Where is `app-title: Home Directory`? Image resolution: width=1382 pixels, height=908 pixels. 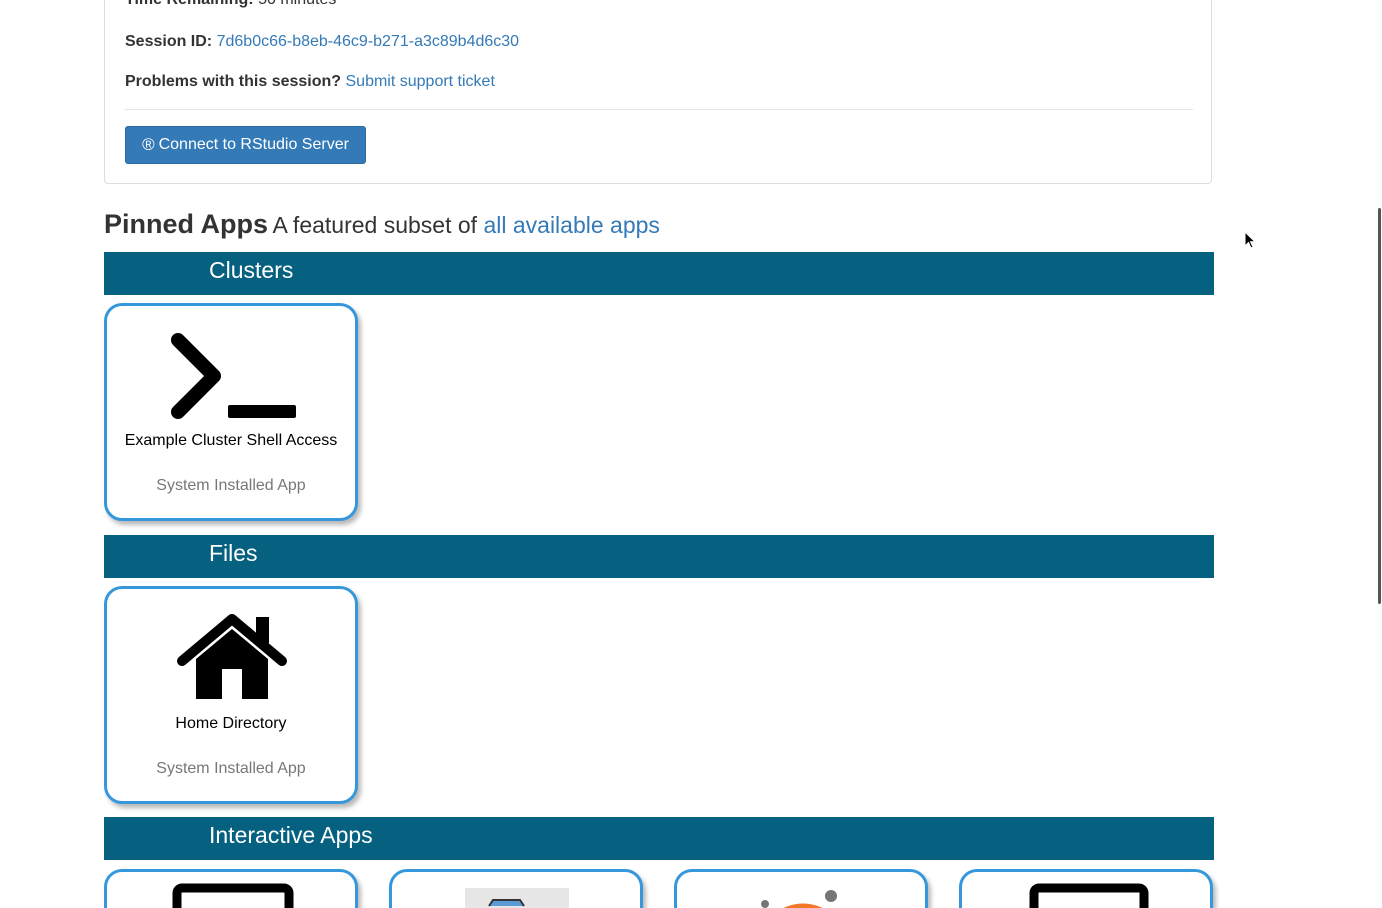
app-title: Home Directory is located at coordinates (231, 723).